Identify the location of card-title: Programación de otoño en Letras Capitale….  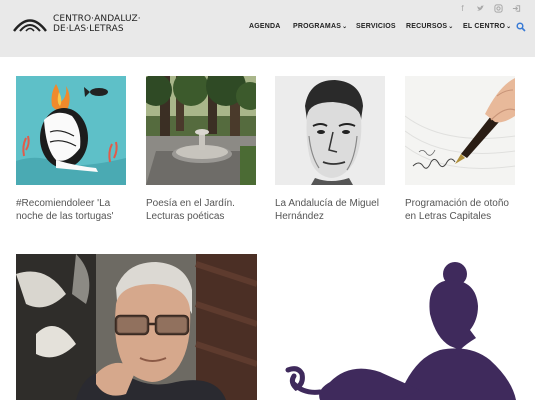
(460, 210).